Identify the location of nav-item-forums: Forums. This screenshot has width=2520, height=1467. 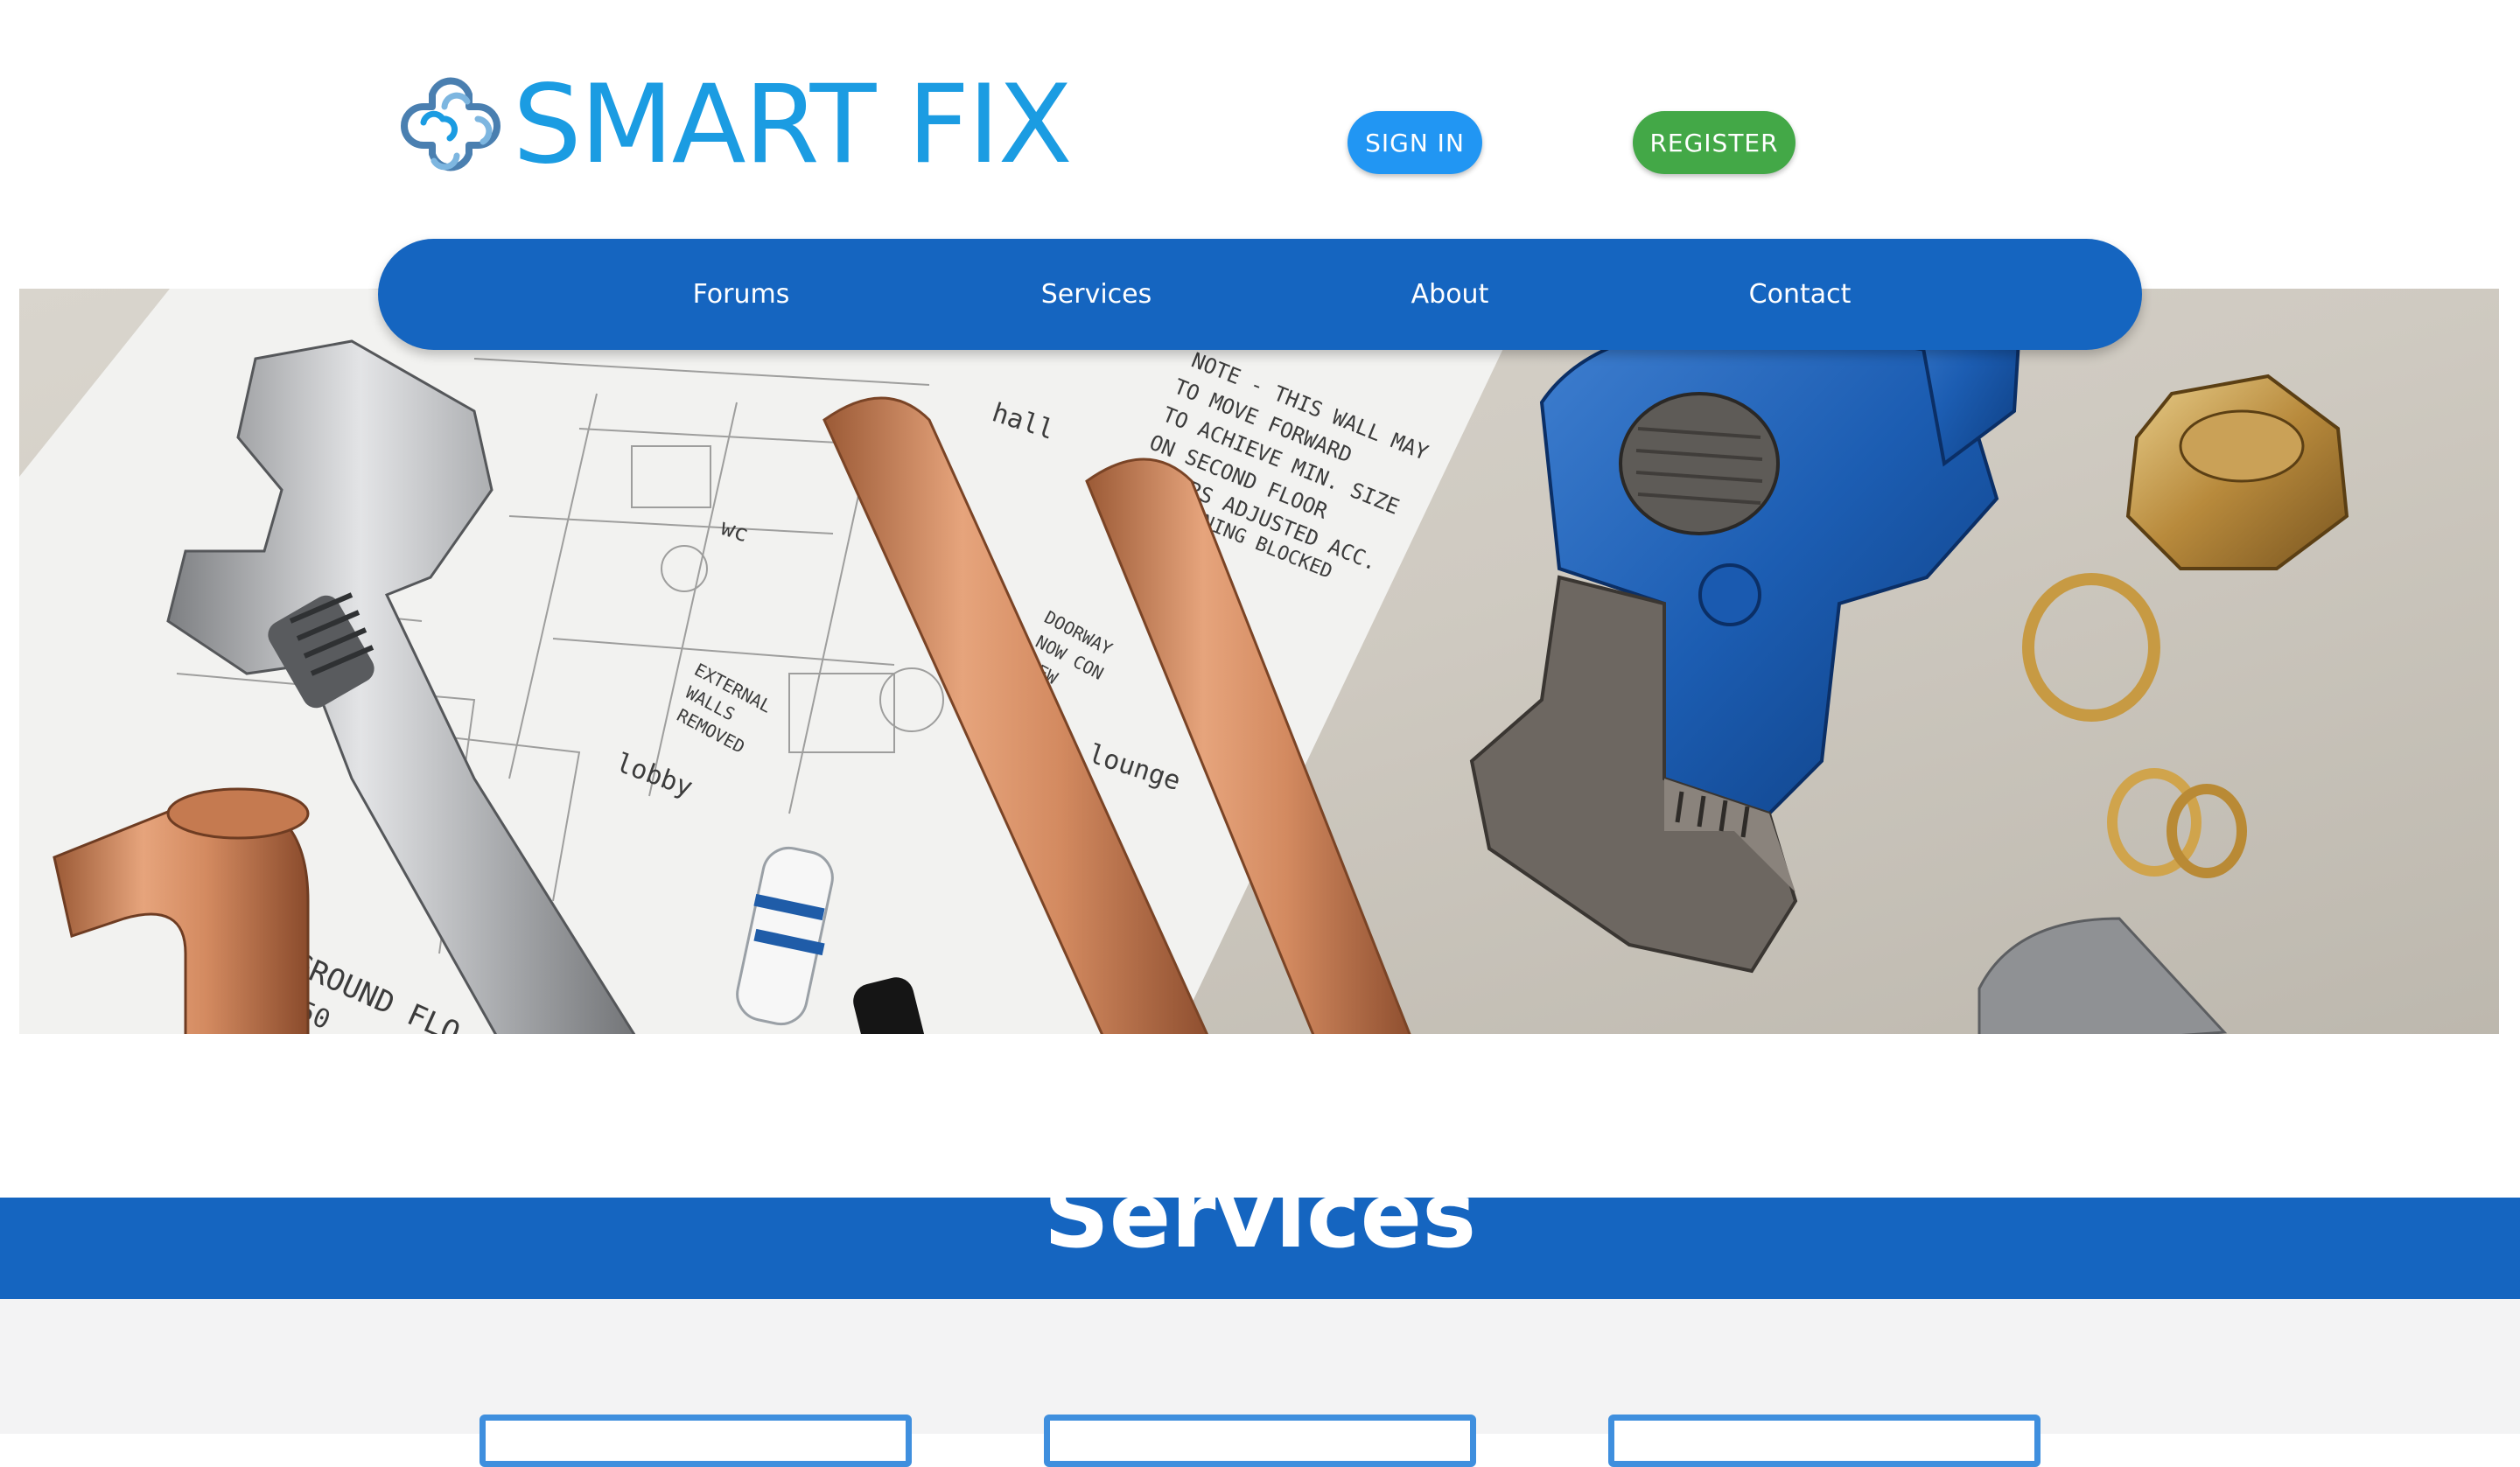
(741, 294).